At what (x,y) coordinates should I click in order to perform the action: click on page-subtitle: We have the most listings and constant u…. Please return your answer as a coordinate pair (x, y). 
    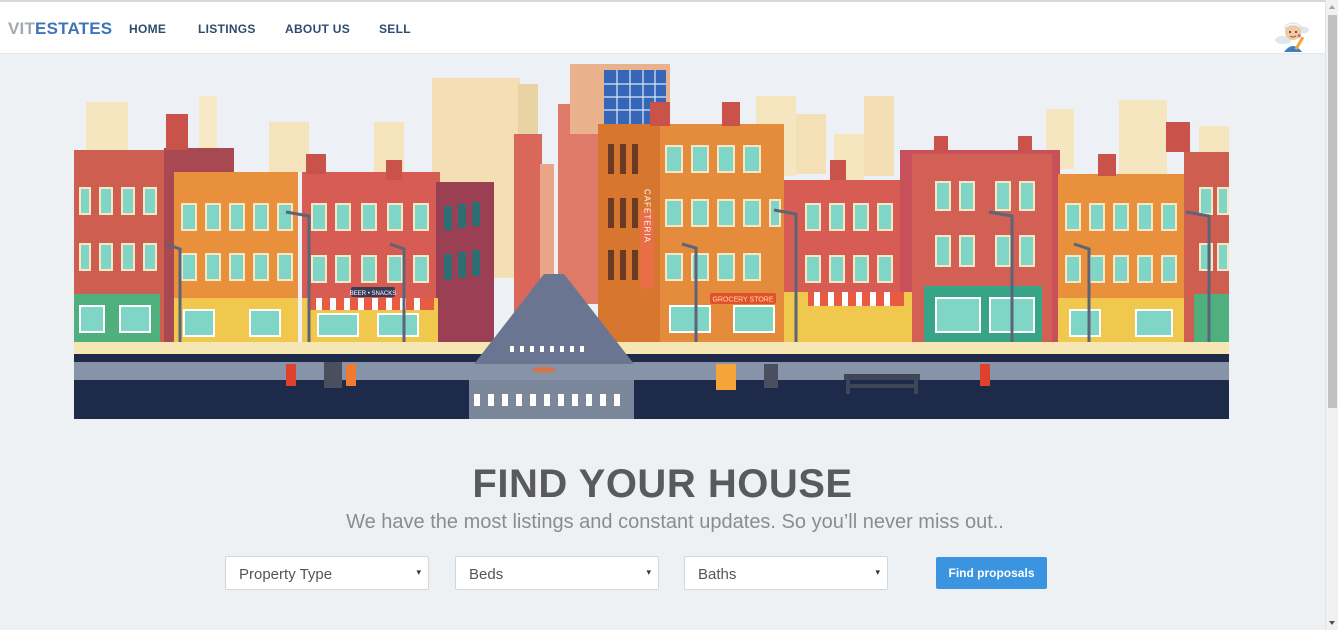
    Looking at the image, I should click on (675, 522).